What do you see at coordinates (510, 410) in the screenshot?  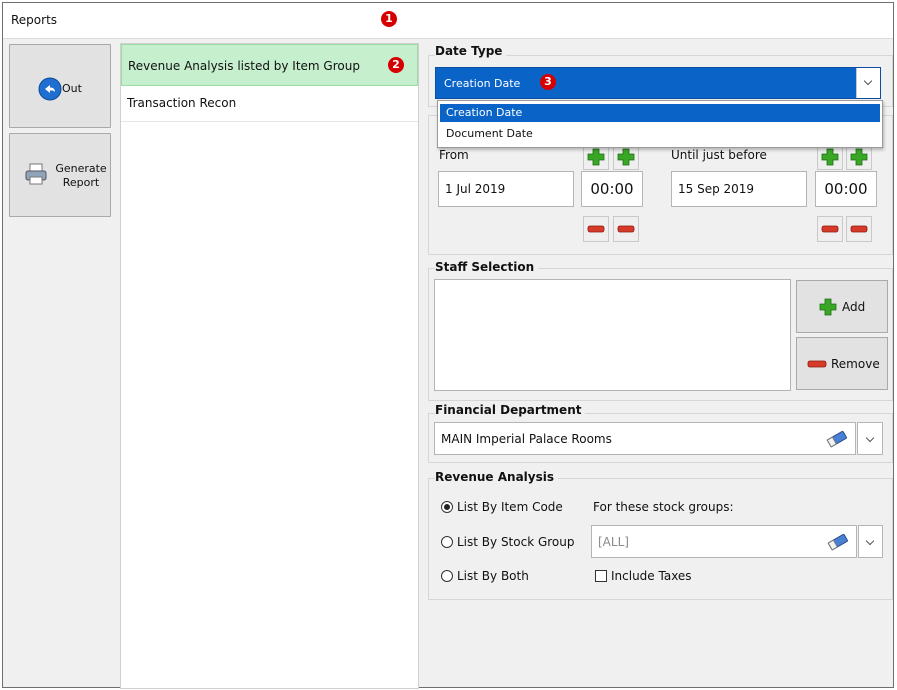 I see `financial-department-title: Financial Department` at bounding box center [510, 410].